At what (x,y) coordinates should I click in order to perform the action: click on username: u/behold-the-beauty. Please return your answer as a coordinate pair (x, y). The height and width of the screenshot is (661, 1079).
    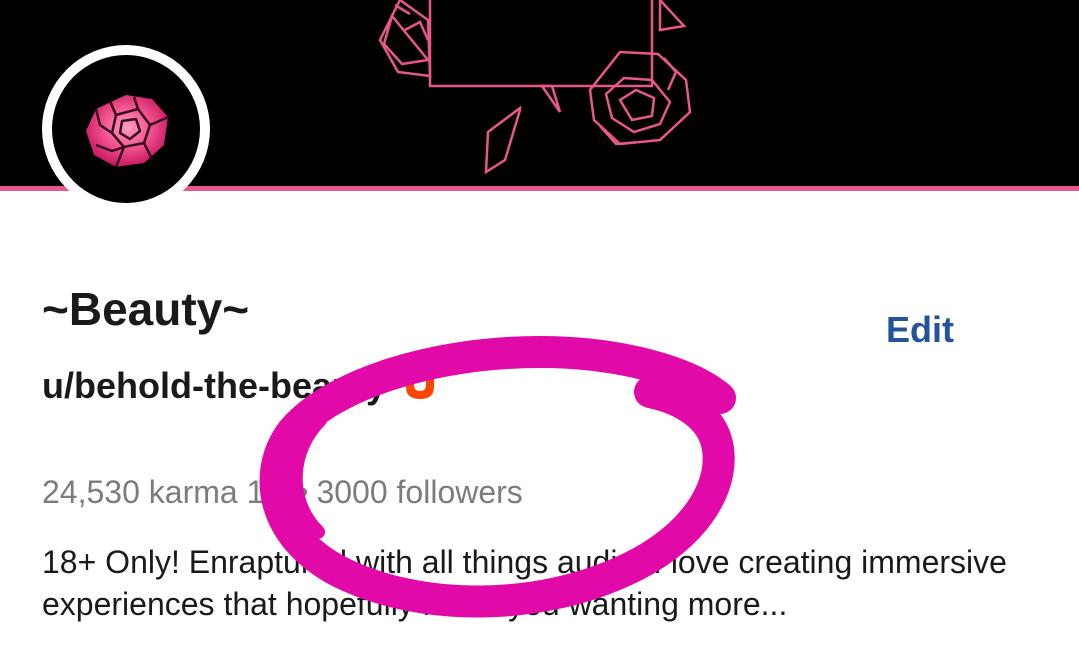
    Looking at the image, I should click on (214, 385).